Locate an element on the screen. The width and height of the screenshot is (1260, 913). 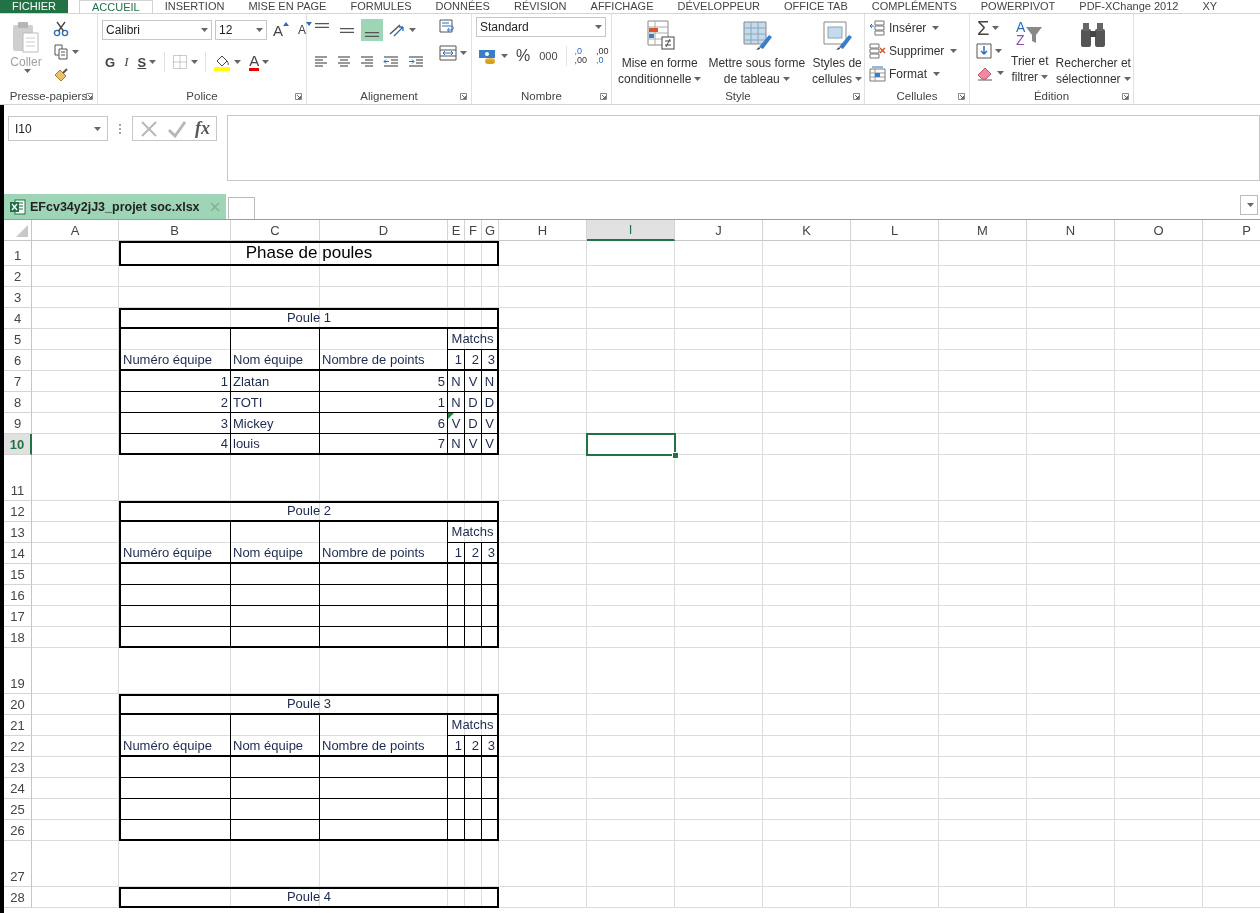
ribbon-tab: RÉVISION is located at coordinates (540, 6).